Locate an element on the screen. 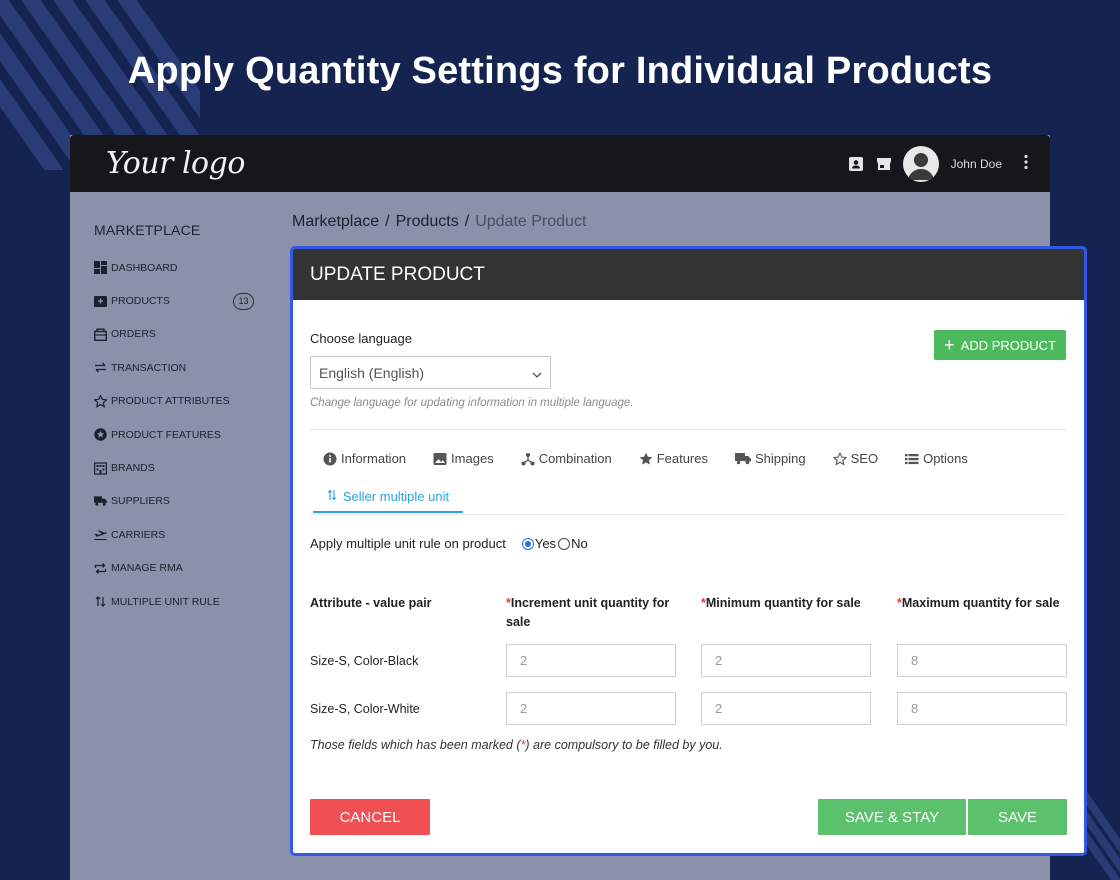 This screenshot has height=880, width=1120. sidebar-item-label: TRANSACTION is located at coordinates (149, 367).